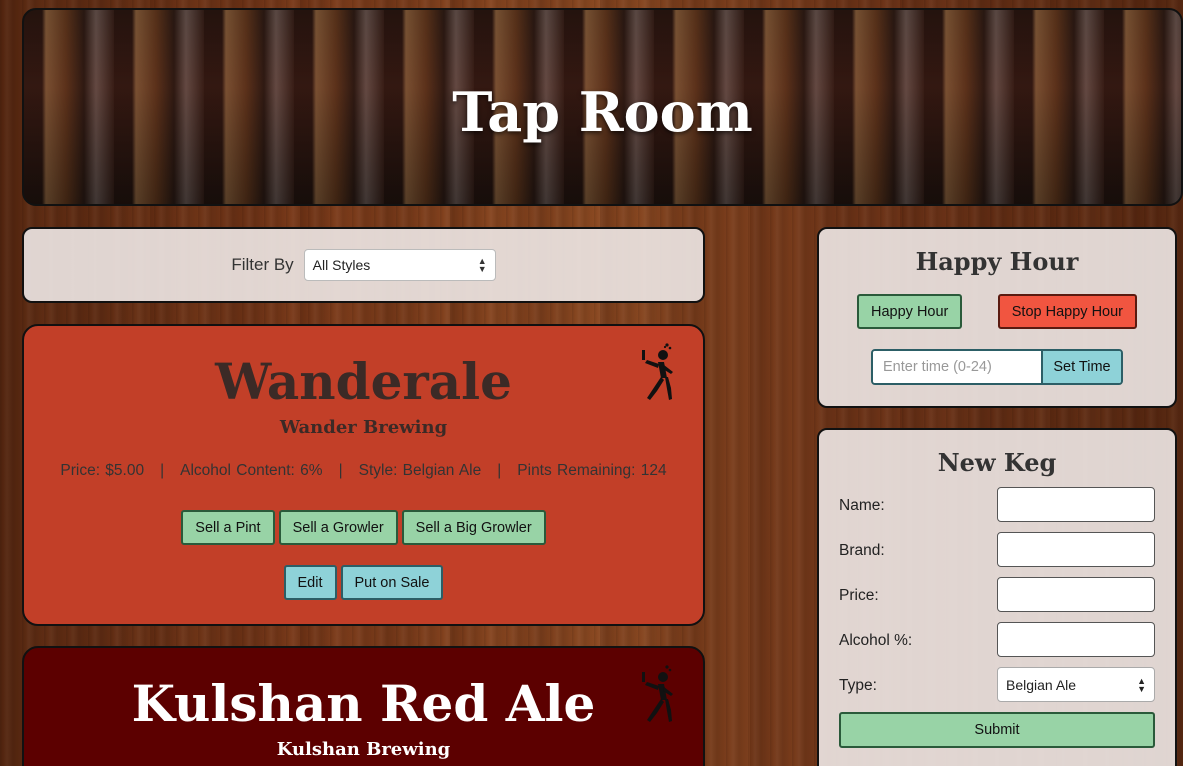 The width and height of the screenshot is (1183, 766). What do you see at coordinates (957, 367) in the screenshot?
I see `time-input: Enter time (0-24)` at bounding box center [957, 367].